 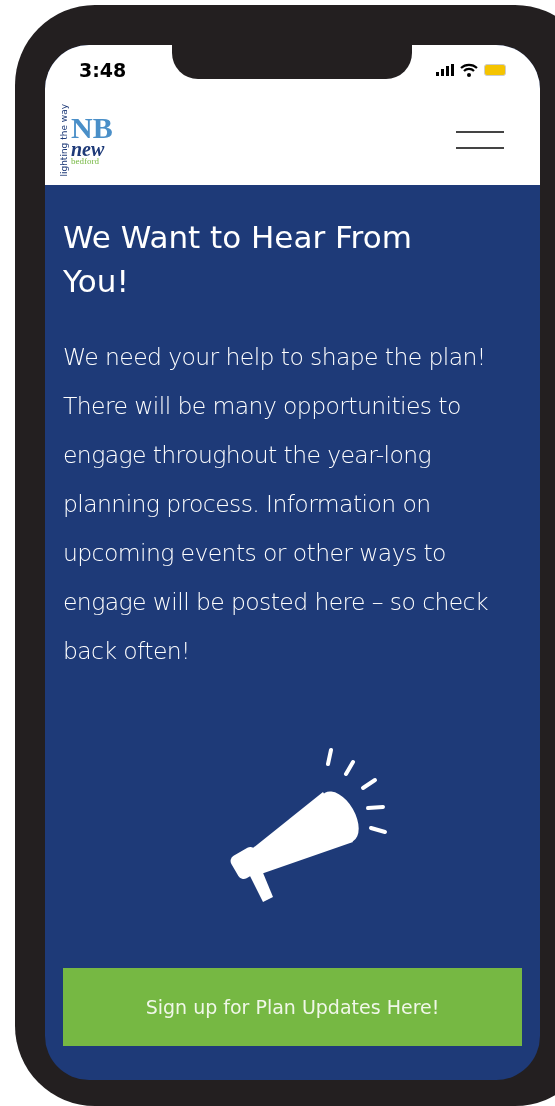 What do you see at coordinates (445, 70) in the screenshot?
I see `signal-icon` at bounding box center [445, 70].